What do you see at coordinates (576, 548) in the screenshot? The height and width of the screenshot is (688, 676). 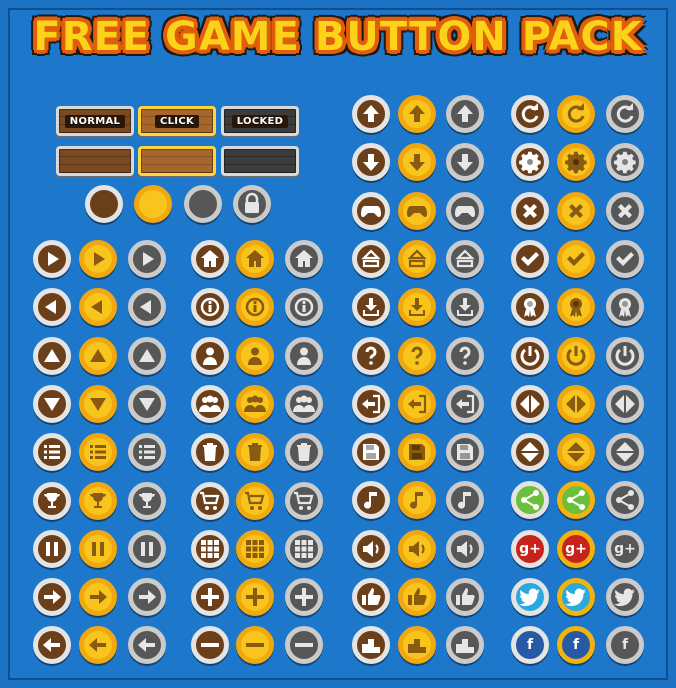 I see `gplus-click-button: g+` at bounding box center [576, 548].